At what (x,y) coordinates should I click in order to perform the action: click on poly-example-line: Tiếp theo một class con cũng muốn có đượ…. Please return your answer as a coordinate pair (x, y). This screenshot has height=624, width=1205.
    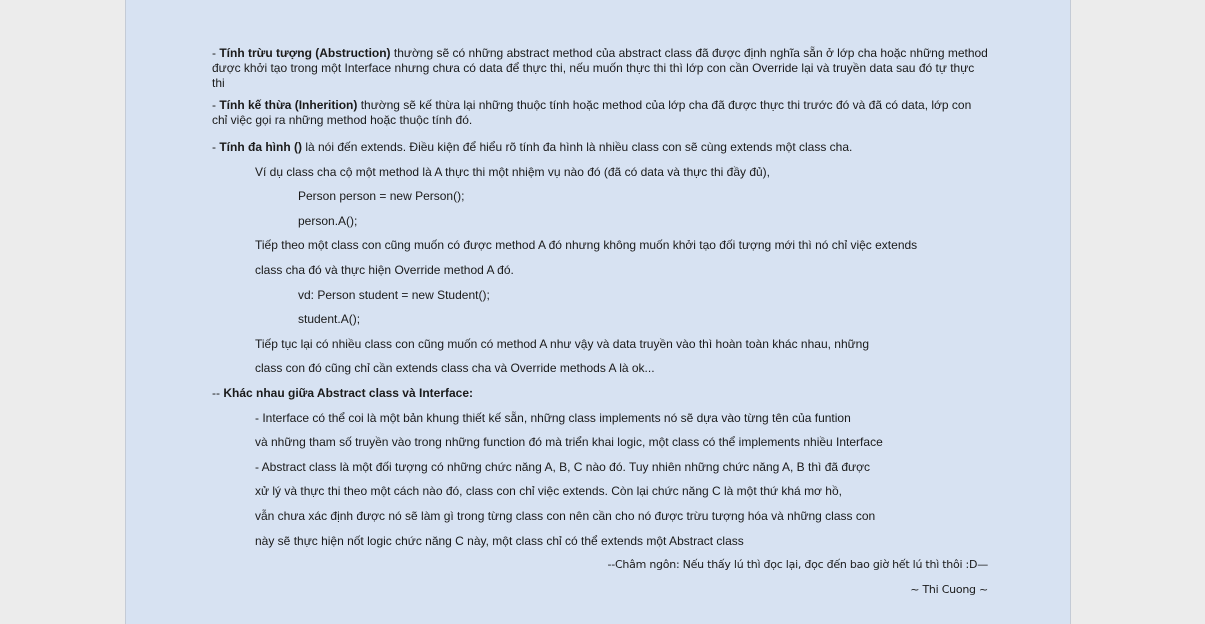
    Looking at the image, I should click on (586, 245).